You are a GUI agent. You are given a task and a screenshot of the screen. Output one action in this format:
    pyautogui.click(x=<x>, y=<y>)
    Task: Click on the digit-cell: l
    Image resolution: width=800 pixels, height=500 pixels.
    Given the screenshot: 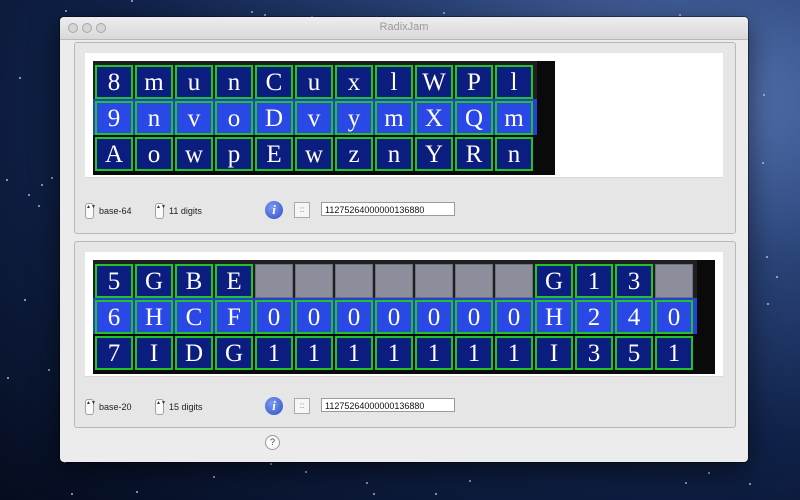 What is the action you would take?
    pyautogui.click(x=394, y=82)
    